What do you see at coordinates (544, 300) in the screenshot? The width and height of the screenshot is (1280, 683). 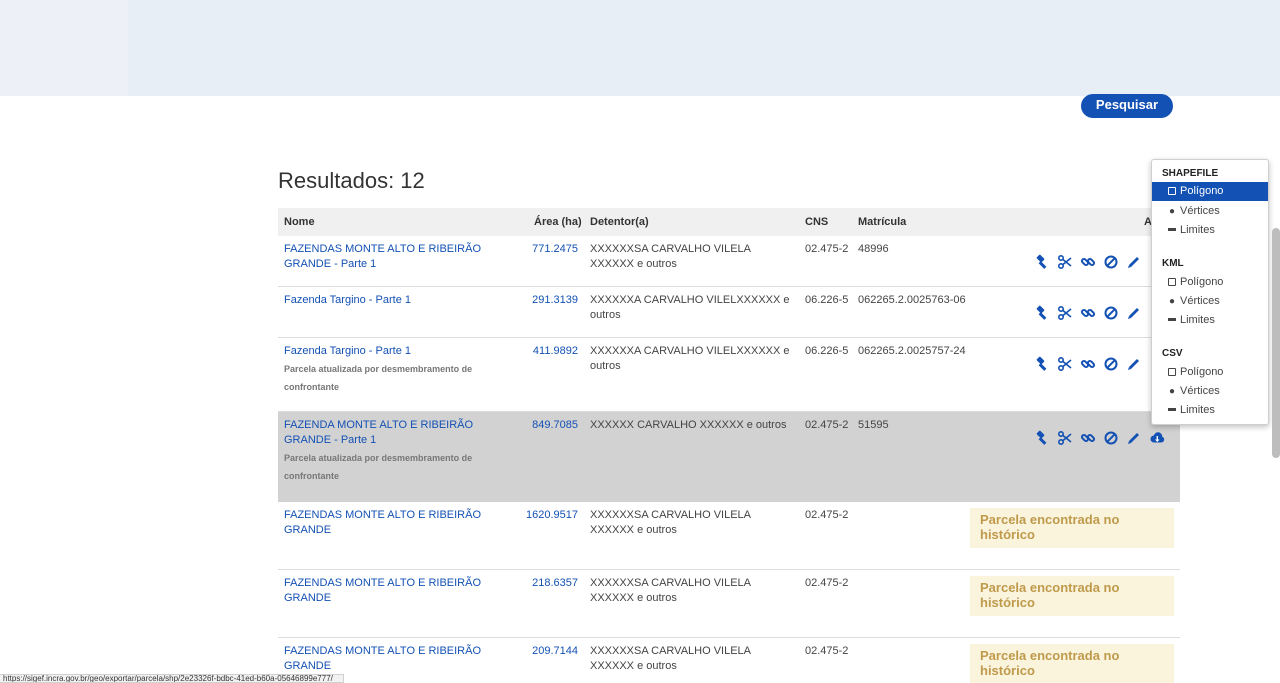 I see `parcel-area: 291.3139` at bounding box center [544, 300].